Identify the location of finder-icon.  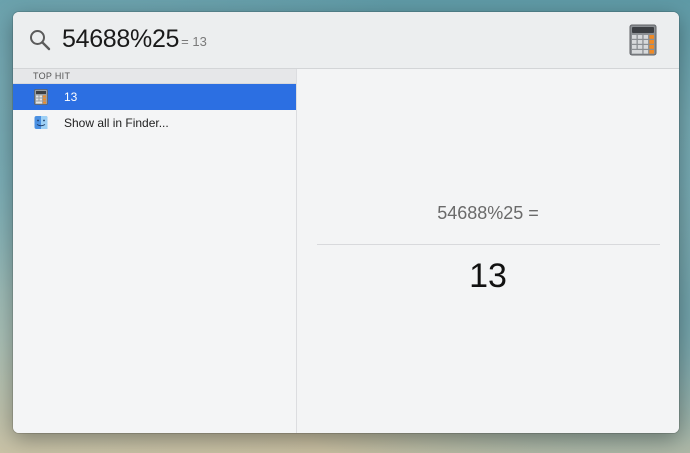
(41, 122).